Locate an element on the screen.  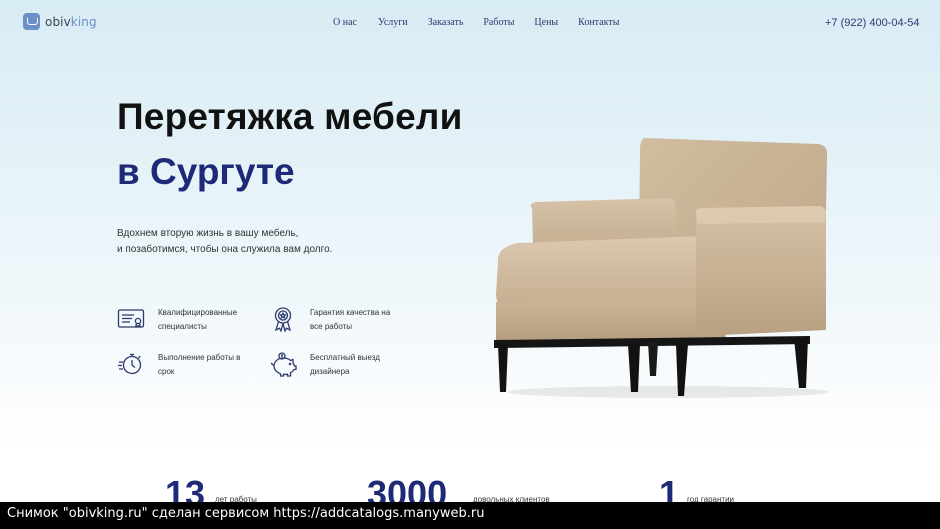
nav-link-order: Заказать is located at coordinates (446, 22).